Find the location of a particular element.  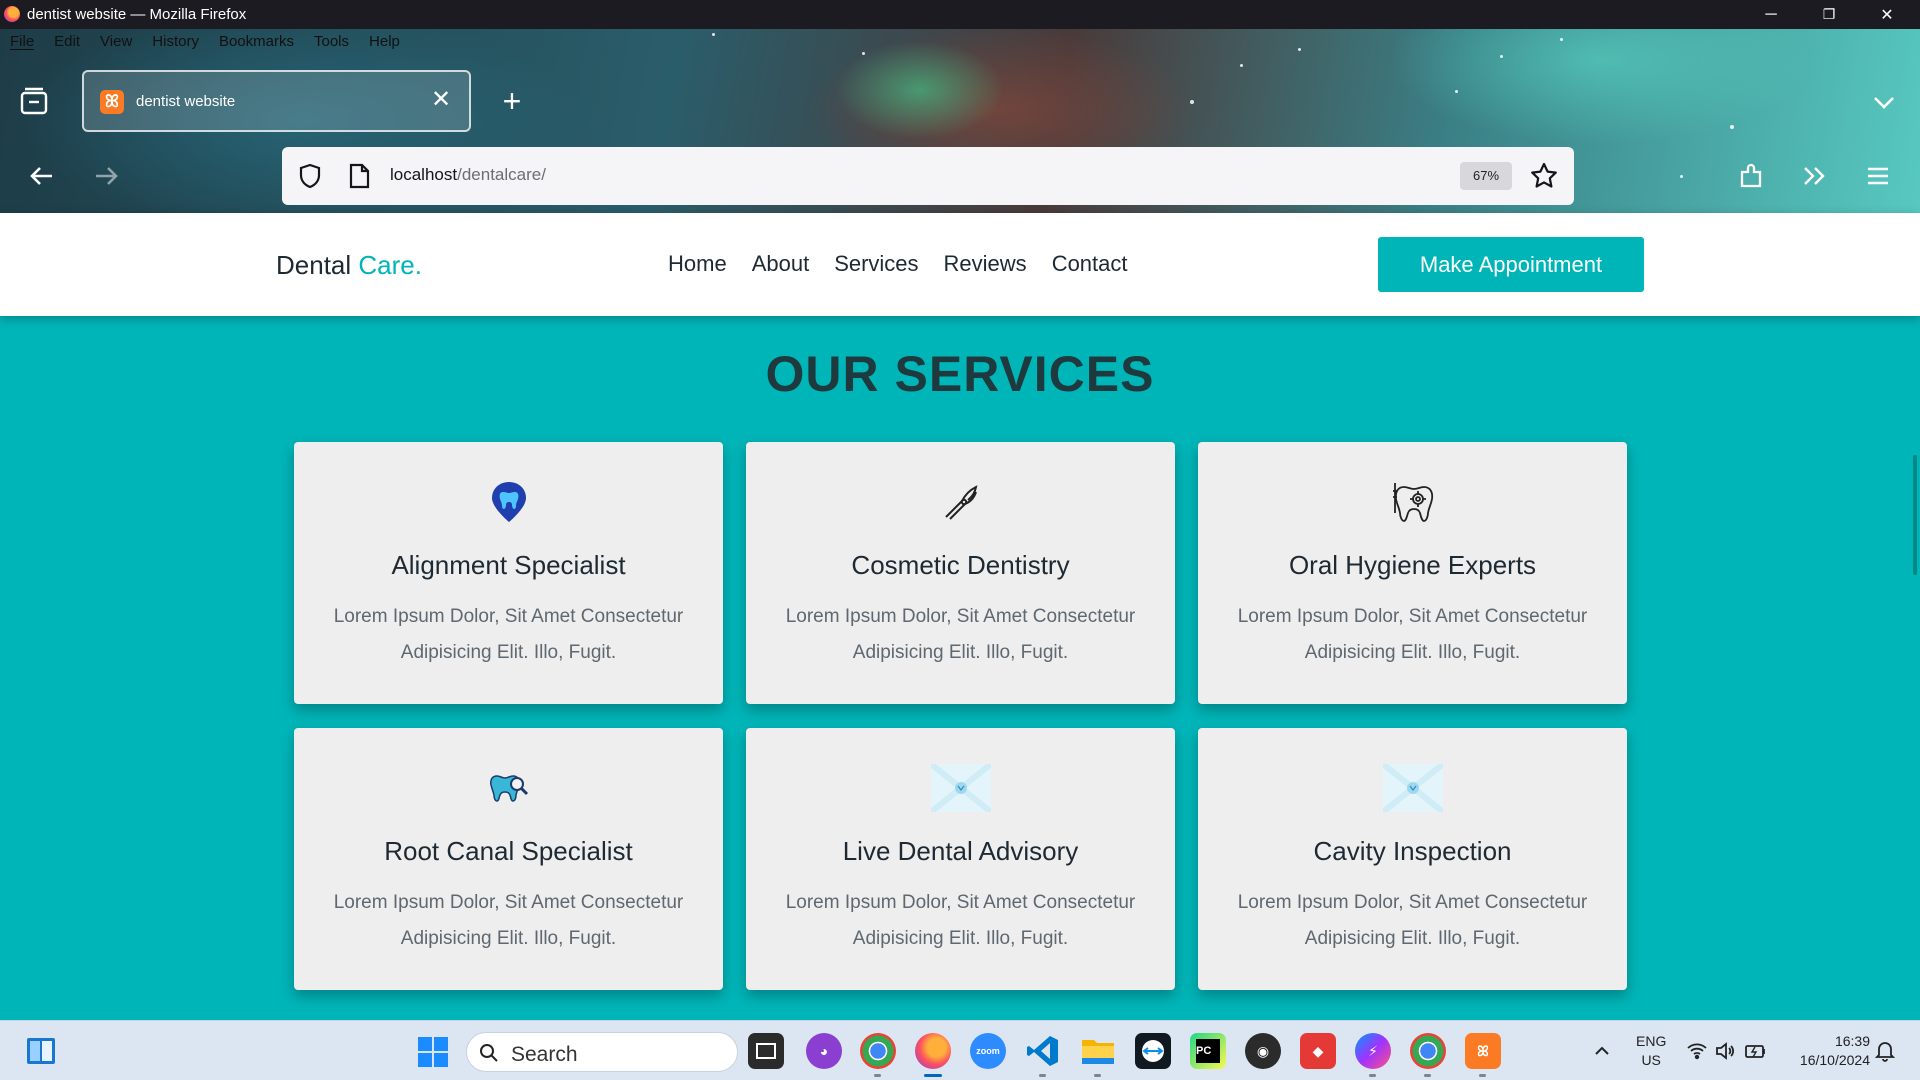

wifi-icon is located at coordinates (1697, 1051).